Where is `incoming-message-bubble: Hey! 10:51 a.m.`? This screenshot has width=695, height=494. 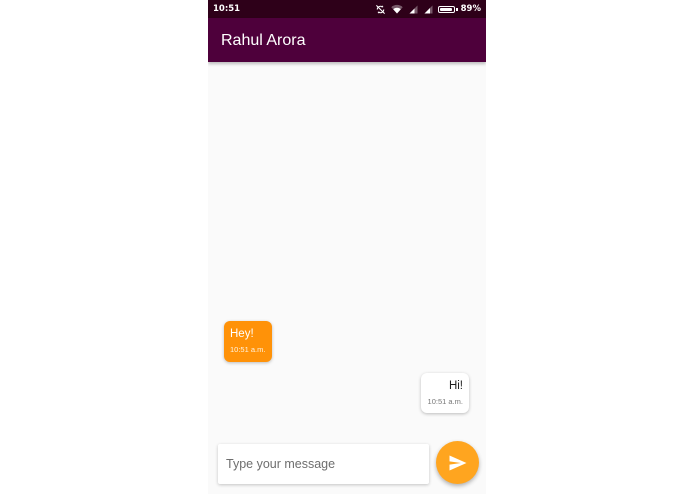
incoming-message-bubble: Hey! 10:51 a.m. is located at coordinates (248, 341).